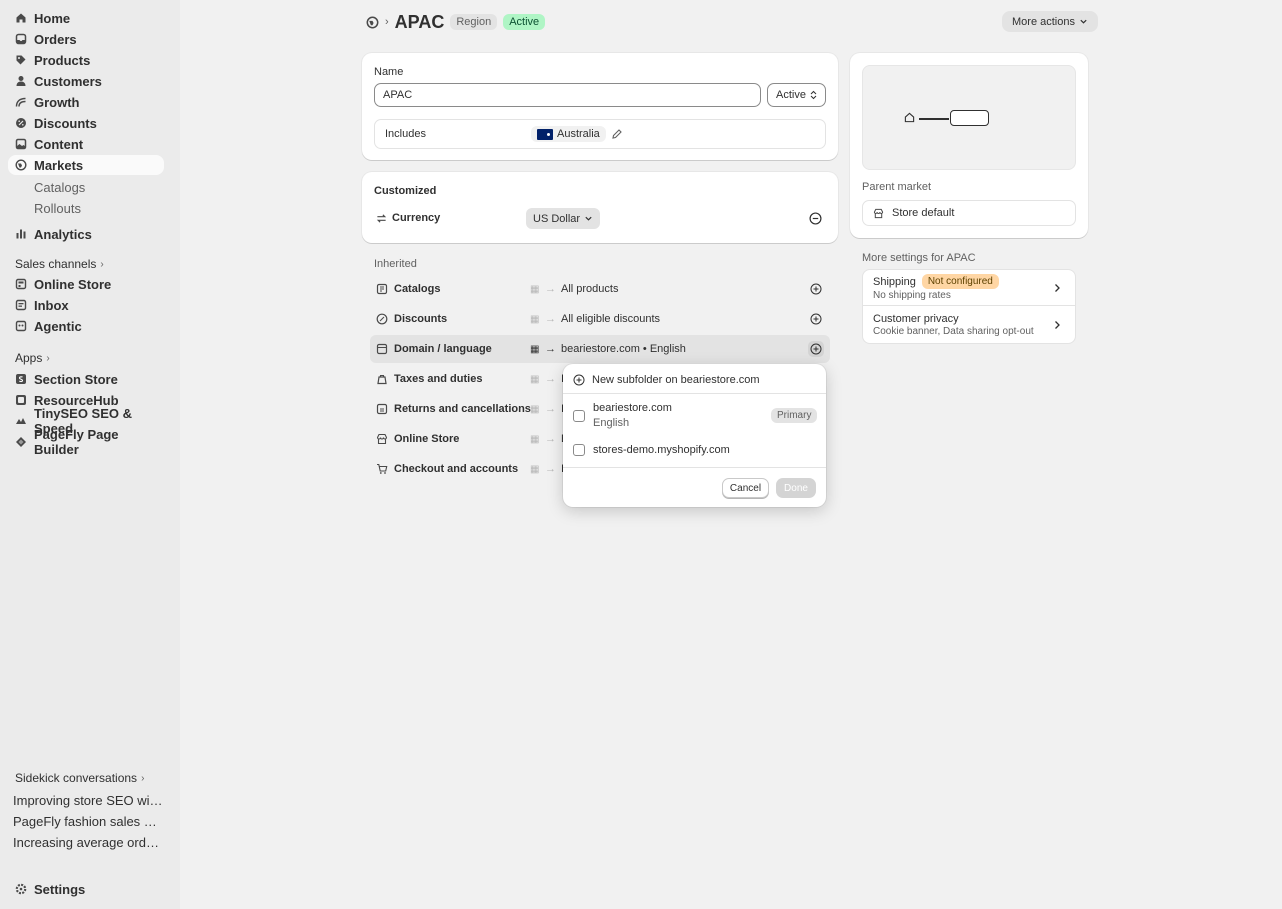 The height and width of the screenshot is (909, 1282). What do you see at coordinates (79, 778) in the screenshot?
I see `sidekick-header: Sidekick conversations ›` at bounding box center [79, 778].